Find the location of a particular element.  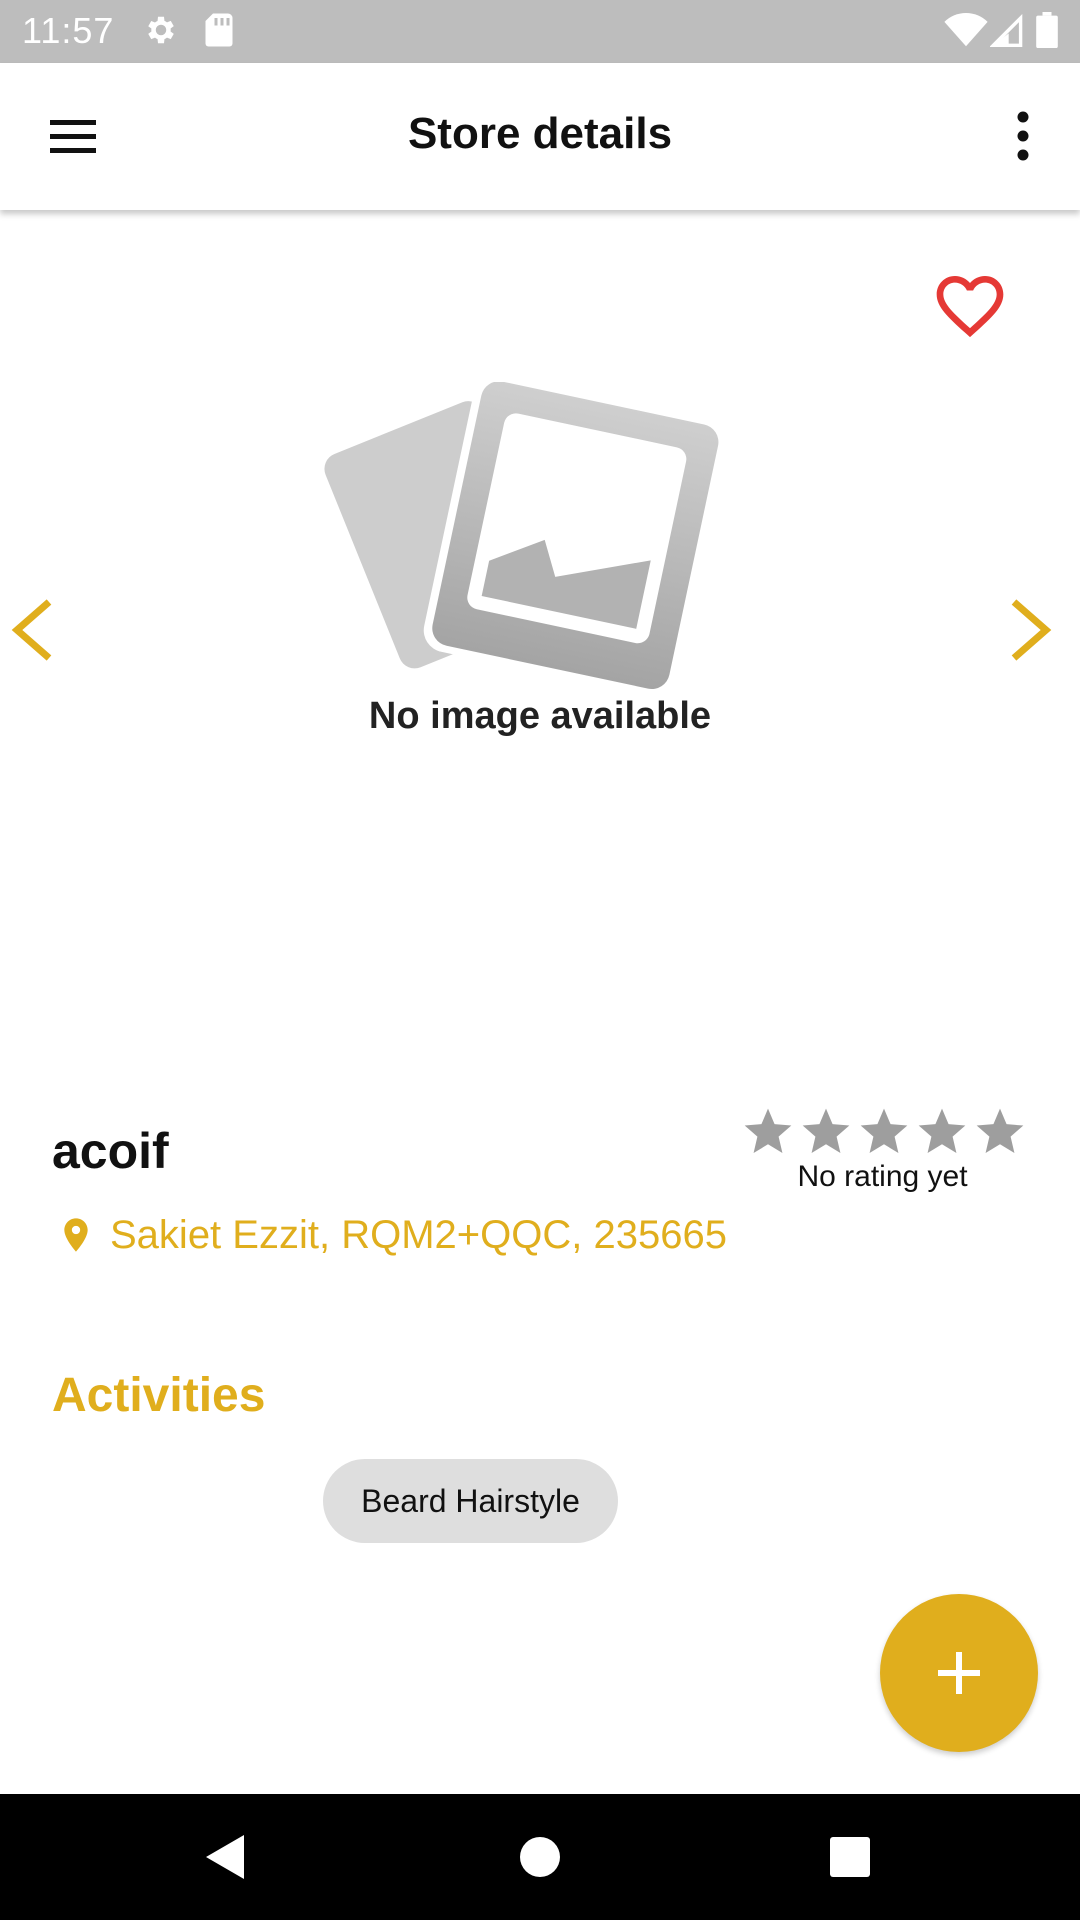

system-nav-bar is located at coordinates (540, 1857).